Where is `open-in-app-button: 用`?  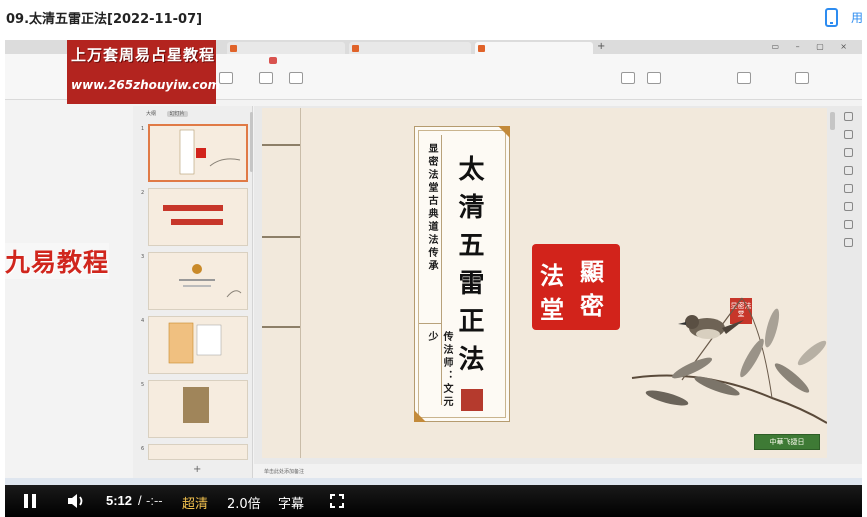
open-in-app-button: 用 is located at coordinates (846, 17).